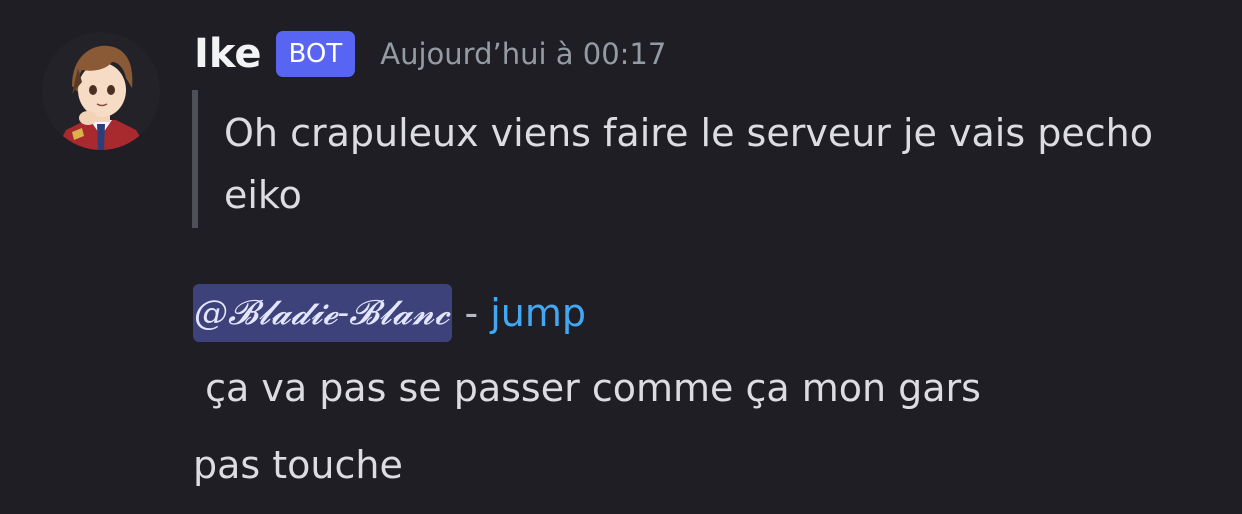  What do you see at coordinates (228, 54) in the screenshot?
I see `author-name: Ike` at bounding box center [228, 54].